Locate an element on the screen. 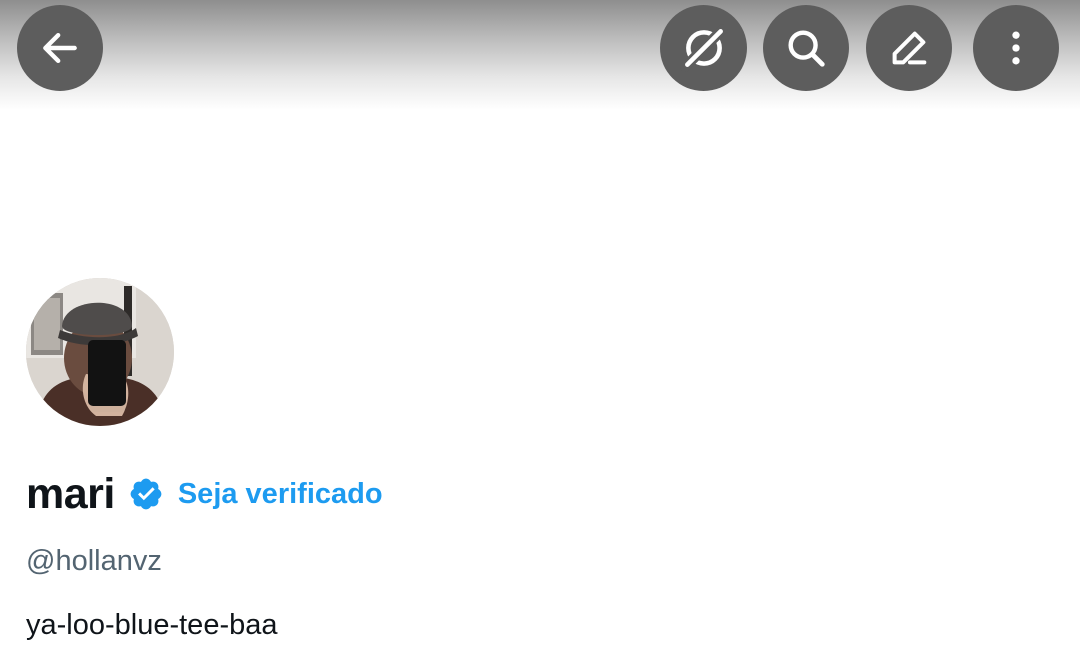 The height and width of the screenshot is (664, 1080). more-vertical-icon is located at coordinates (1016, 48).